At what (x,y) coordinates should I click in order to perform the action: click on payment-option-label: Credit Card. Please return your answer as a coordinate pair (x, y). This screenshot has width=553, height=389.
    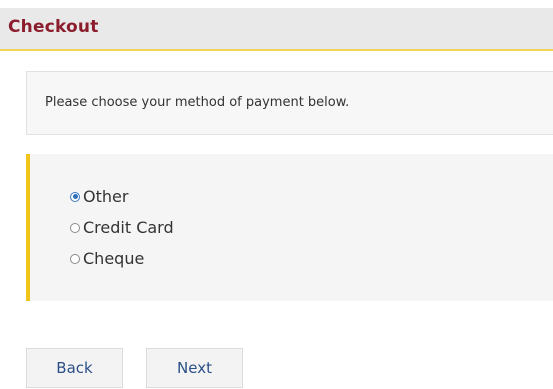
    Looking at the image, I should click on (128, 227).